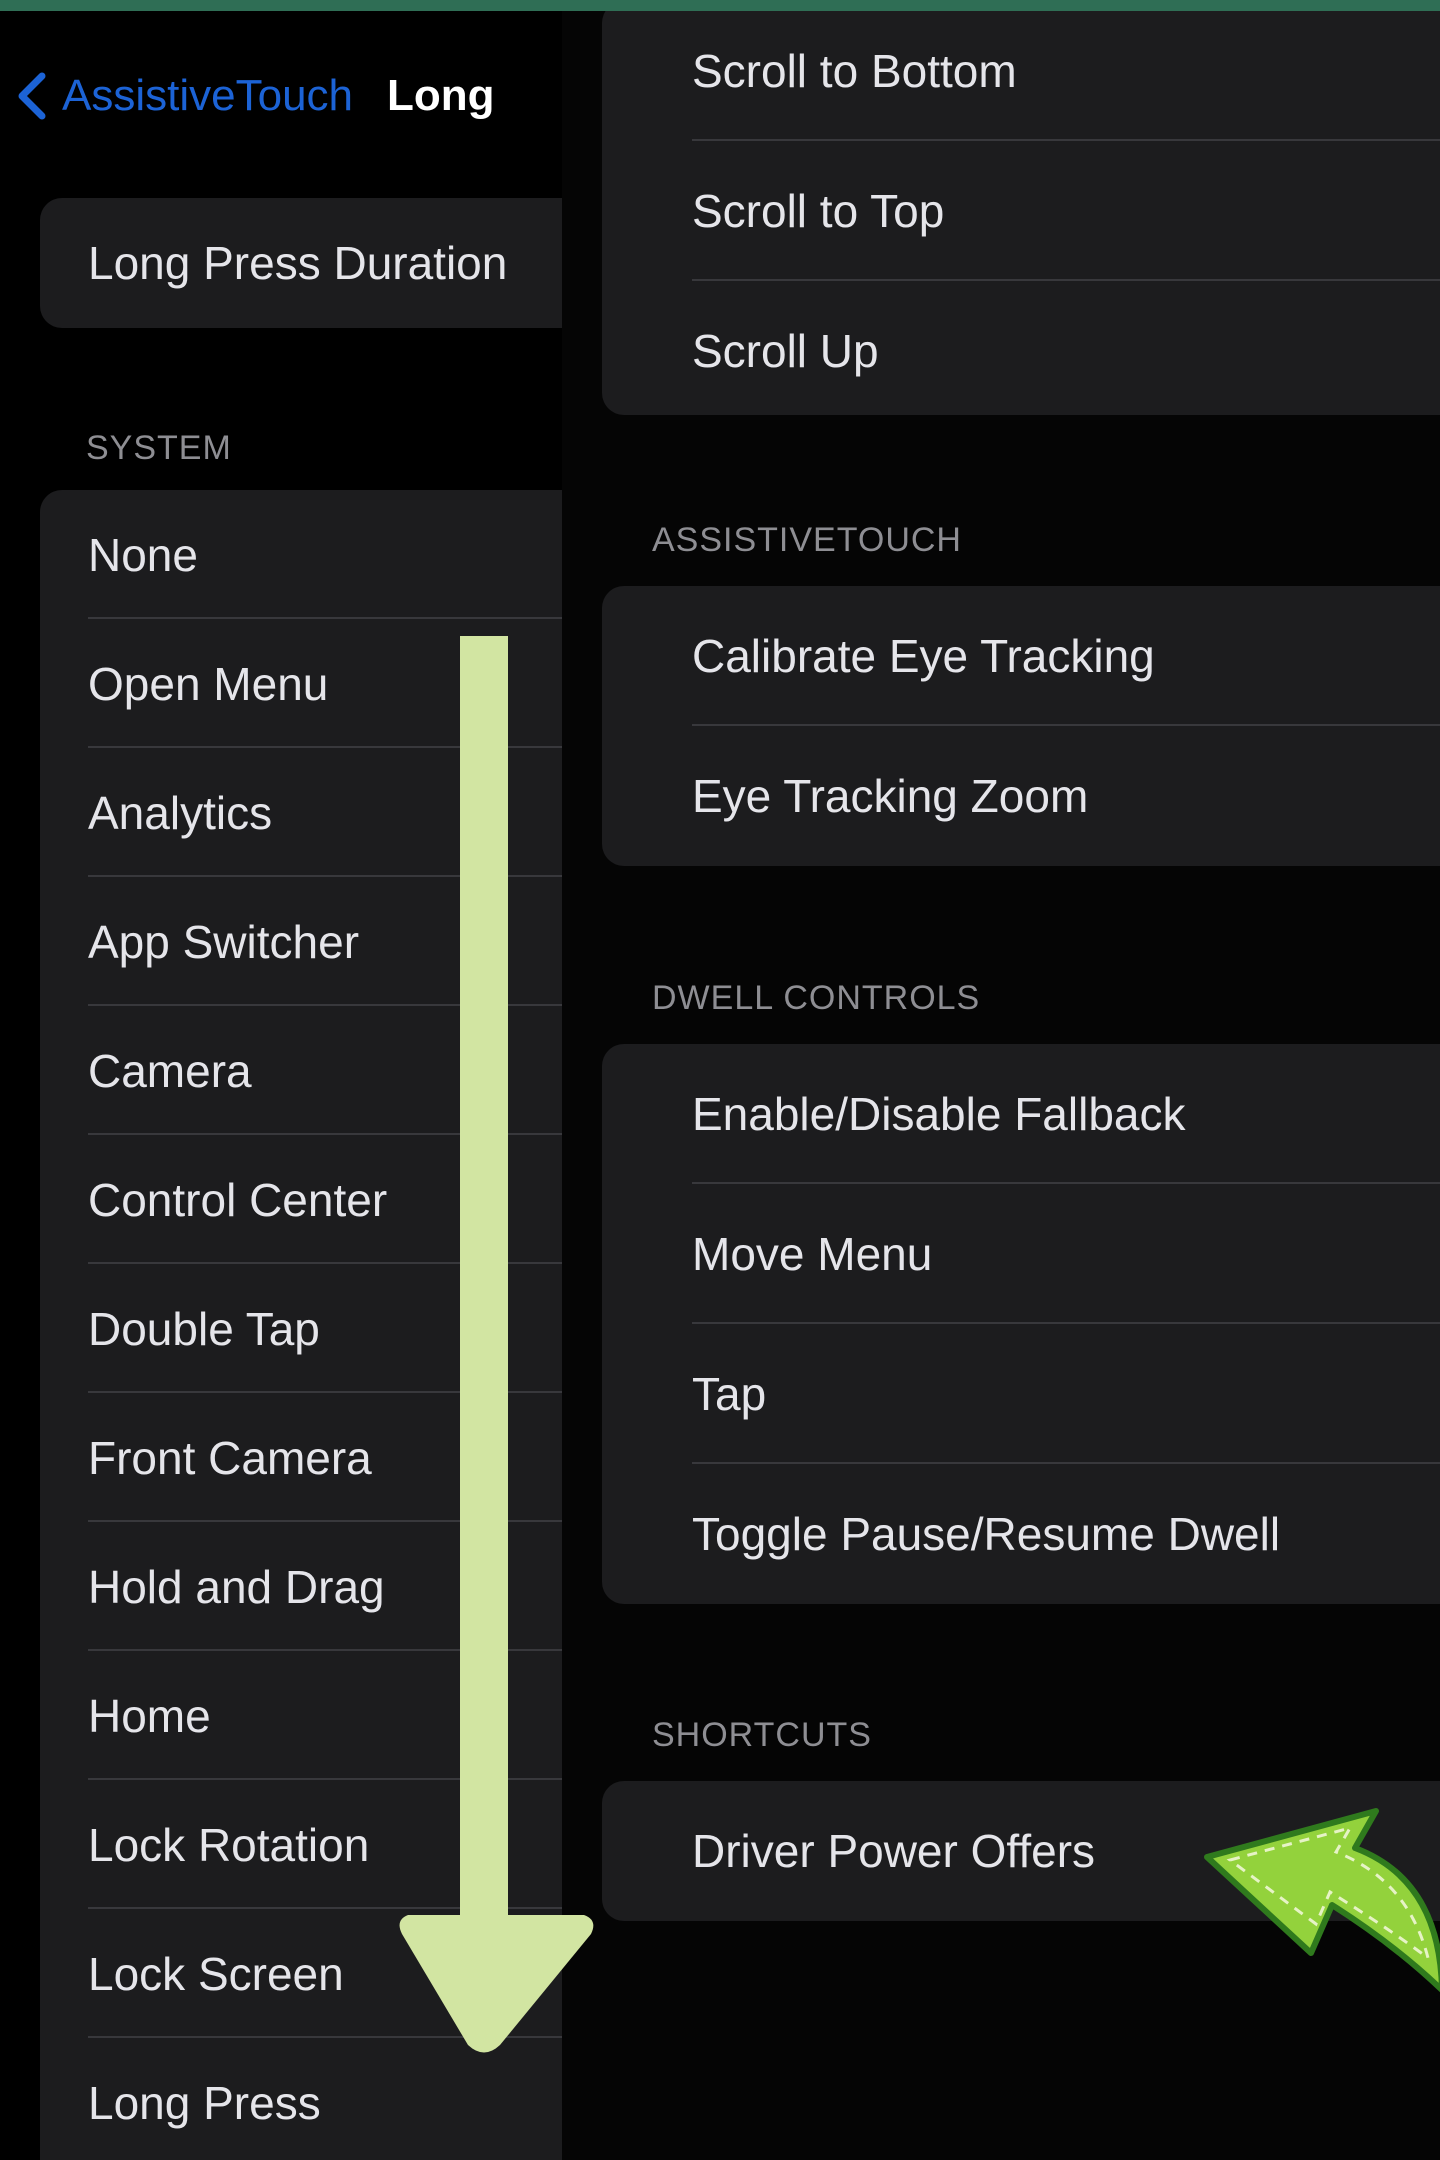  I want to click on list-item: Camera, so click(301, 1070).